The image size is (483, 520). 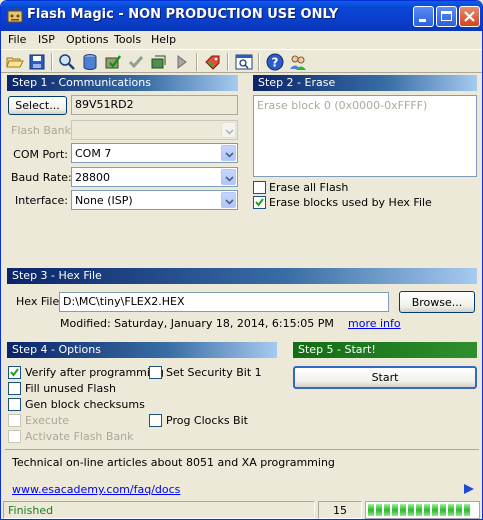 I want to click on status-bar: Finished 15, so click(x=241, y=509).